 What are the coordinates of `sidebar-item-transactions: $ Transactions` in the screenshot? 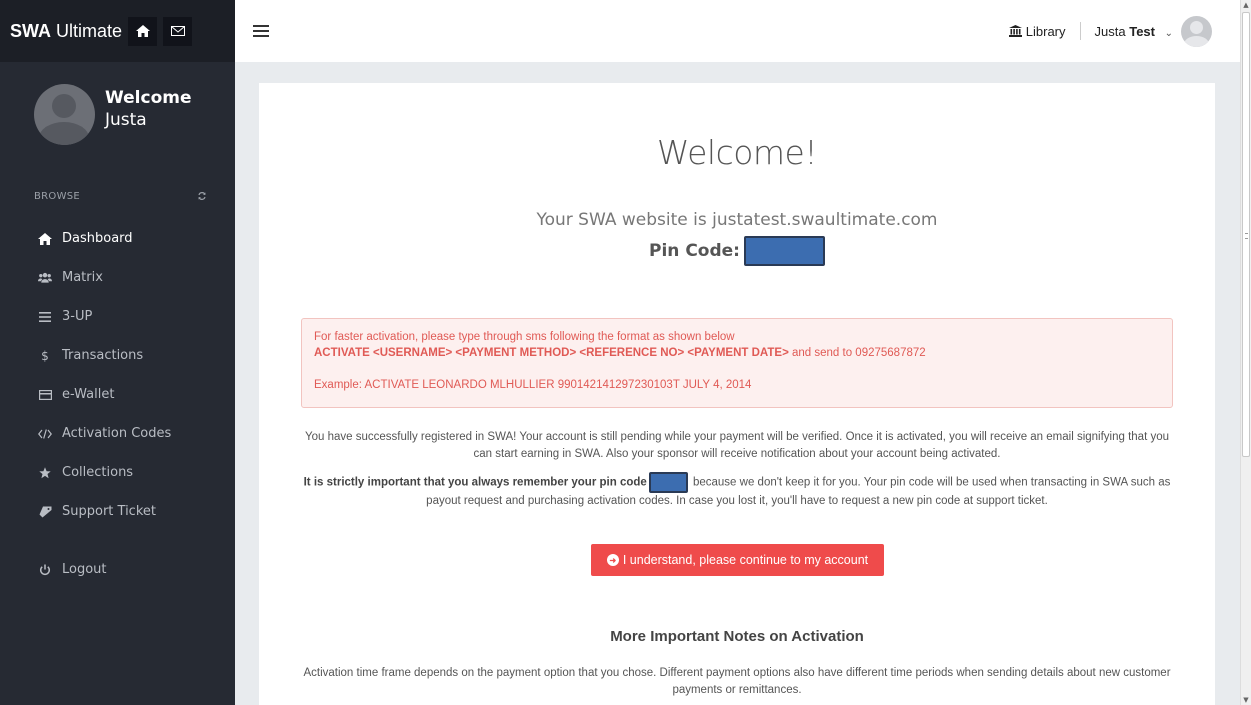 It's located at (117, 355).